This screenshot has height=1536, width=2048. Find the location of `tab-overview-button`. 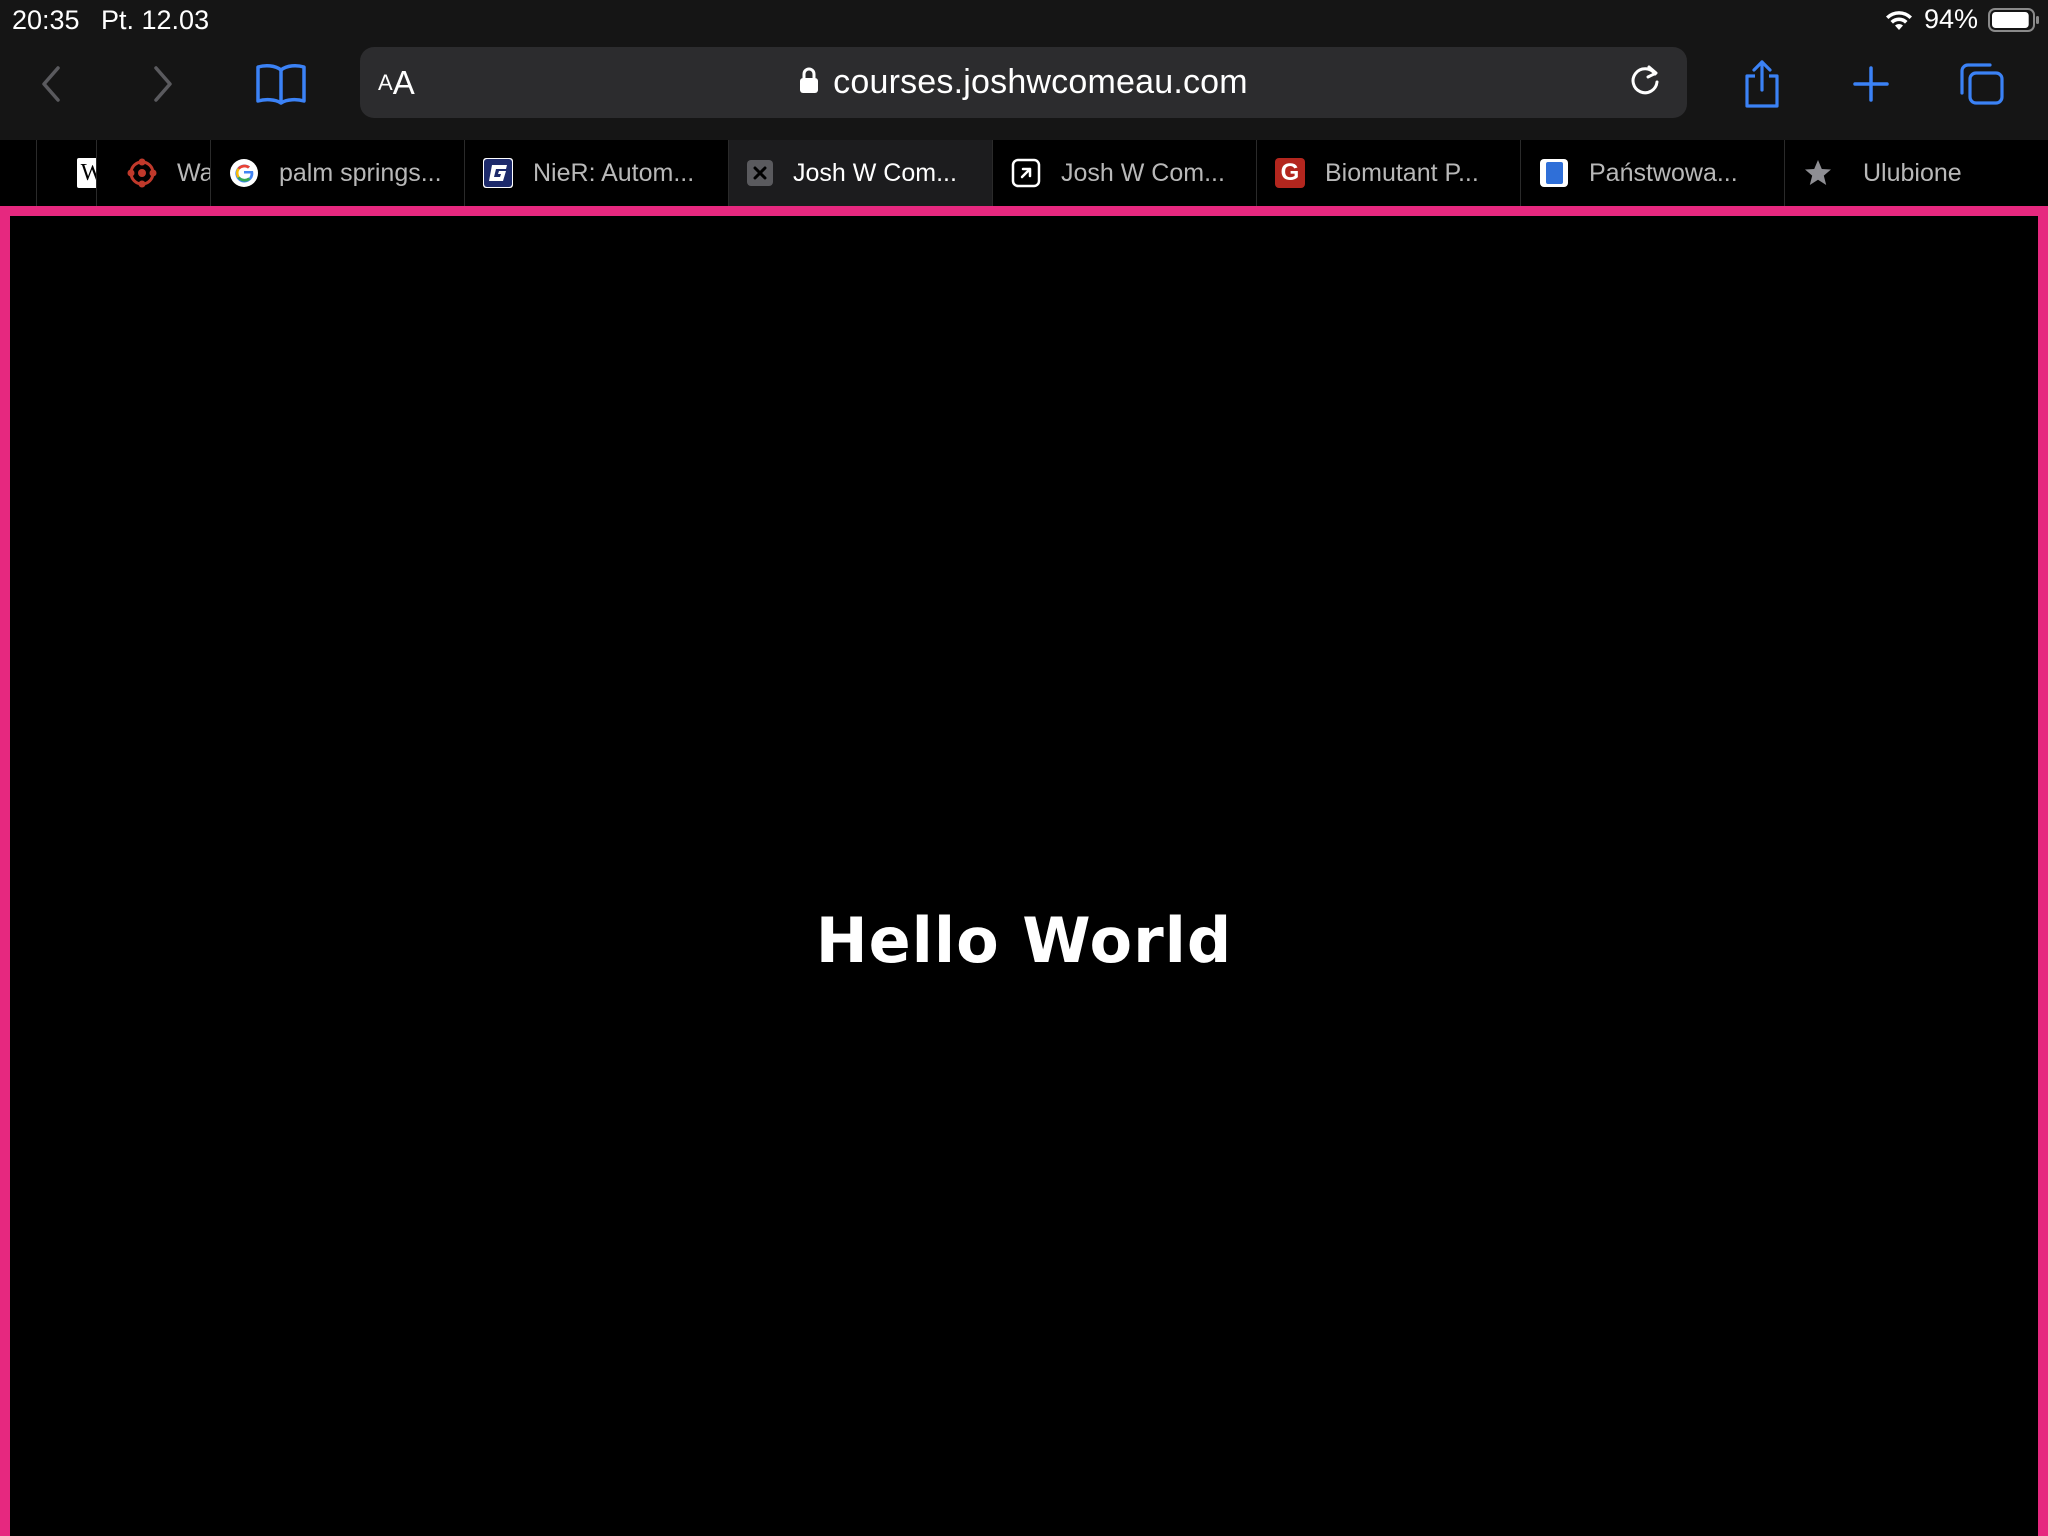

tab-overview-button is located at coordinates (1982, 86).